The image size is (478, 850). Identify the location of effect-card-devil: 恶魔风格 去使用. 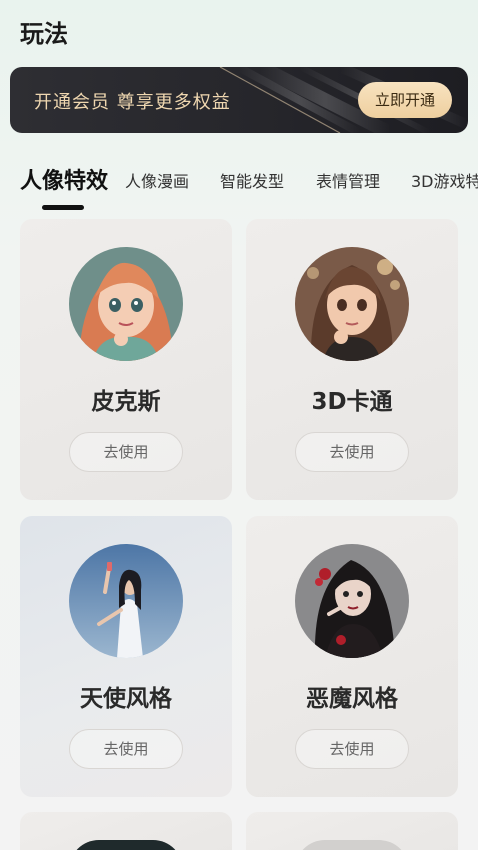
(352, 656).